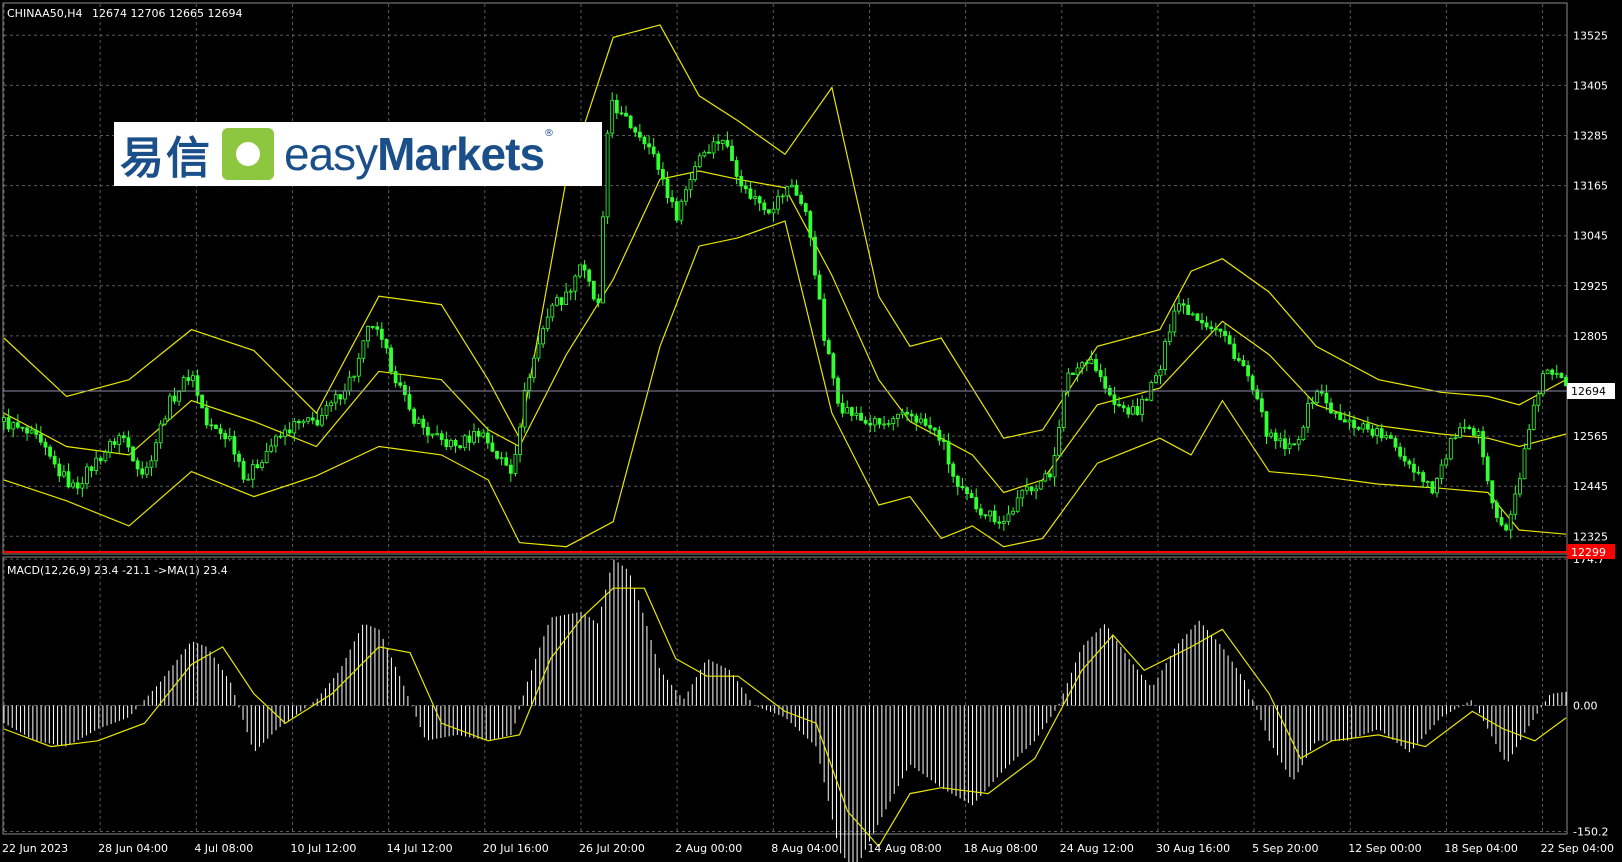  Describe the element at coordinates (1097, 848) in the screenshot. I see `time-tick-label: 24 Aug 12:00` at that location.